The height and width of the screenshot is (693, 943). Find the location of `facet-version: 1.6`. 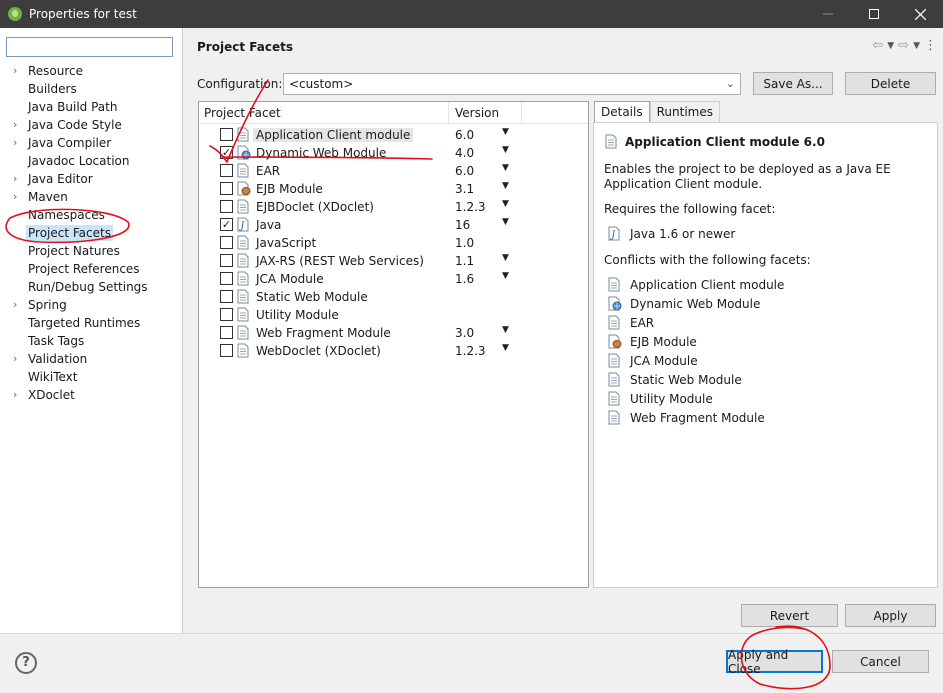

facet-version: 1.6 is located at coordinates (464, 279).